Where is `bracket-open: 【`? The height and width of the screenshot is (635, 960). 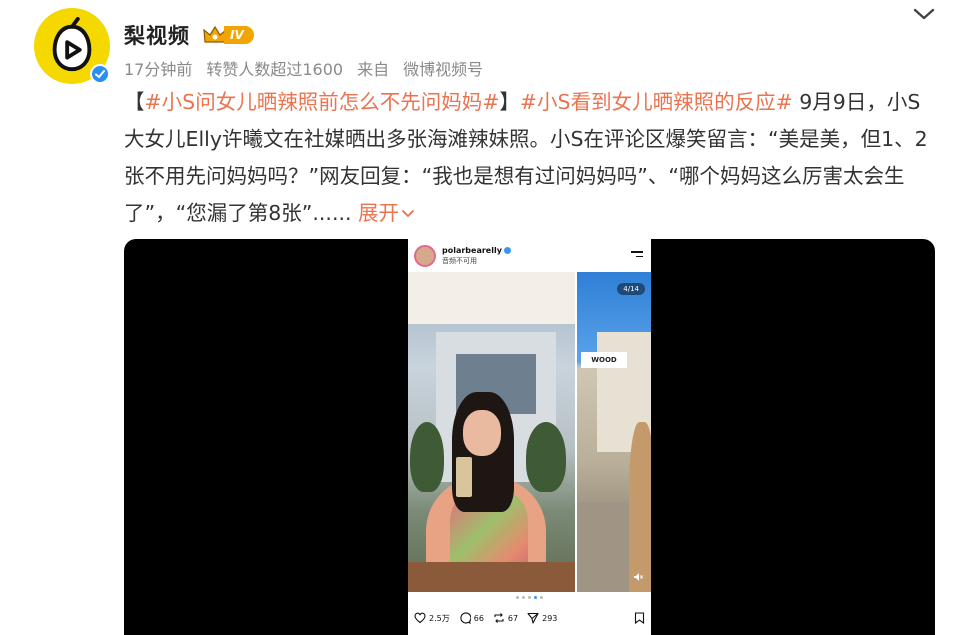 bracket-open: 【 is located at coordinates (134, 102).